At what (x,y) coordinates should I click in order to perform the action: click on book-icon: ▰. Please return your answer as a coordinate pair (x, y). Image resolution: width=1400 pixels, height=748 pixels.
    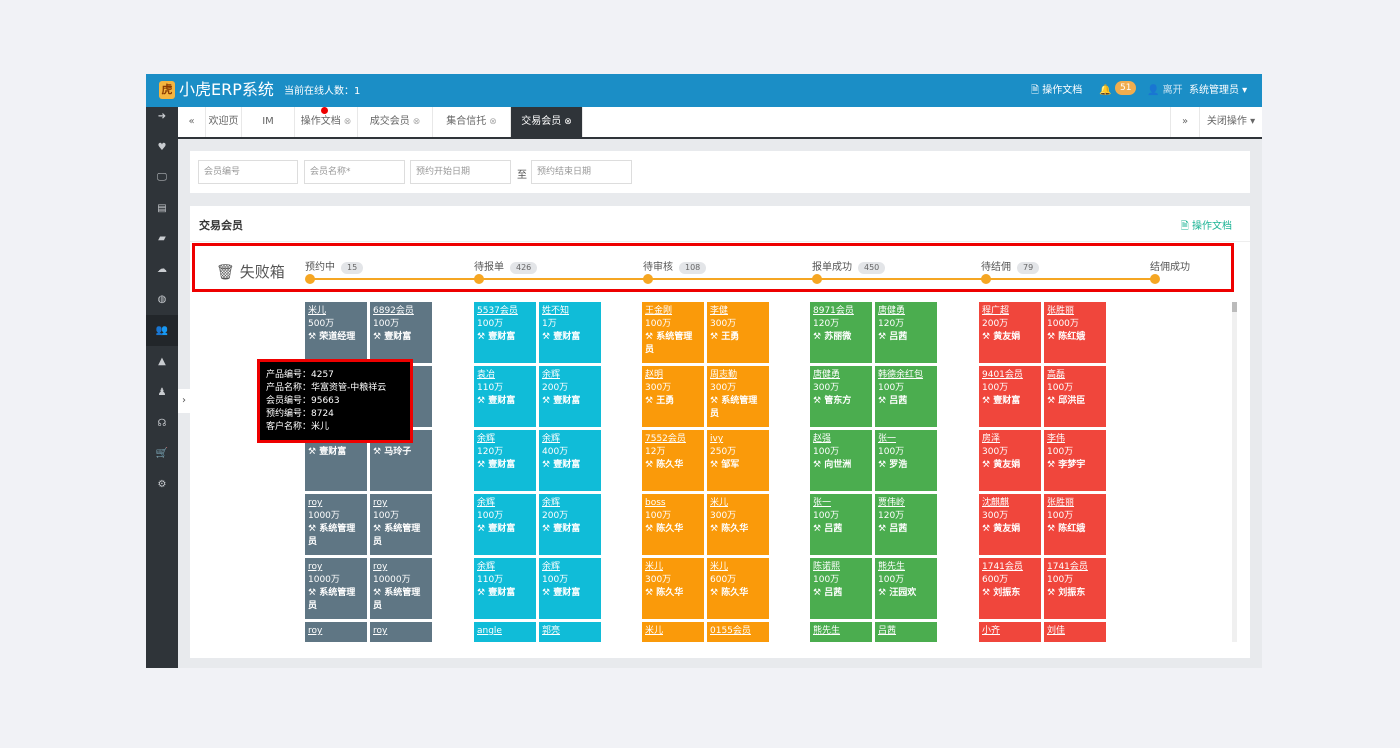
    Looking at the image, I should click on (162, 238).